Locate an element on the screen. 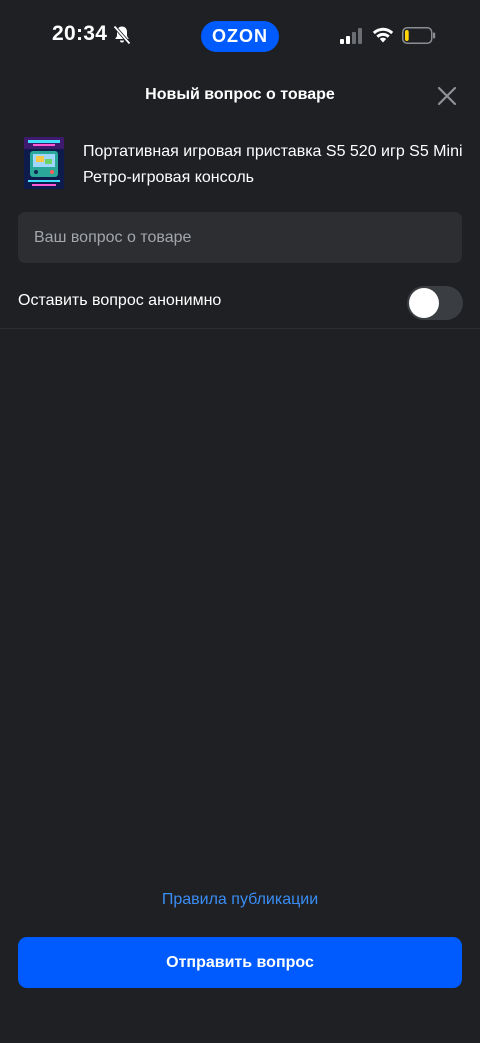 The width and height of the screenshot is (480, 1043). wifi-icon is located at coordinates (383, 35).